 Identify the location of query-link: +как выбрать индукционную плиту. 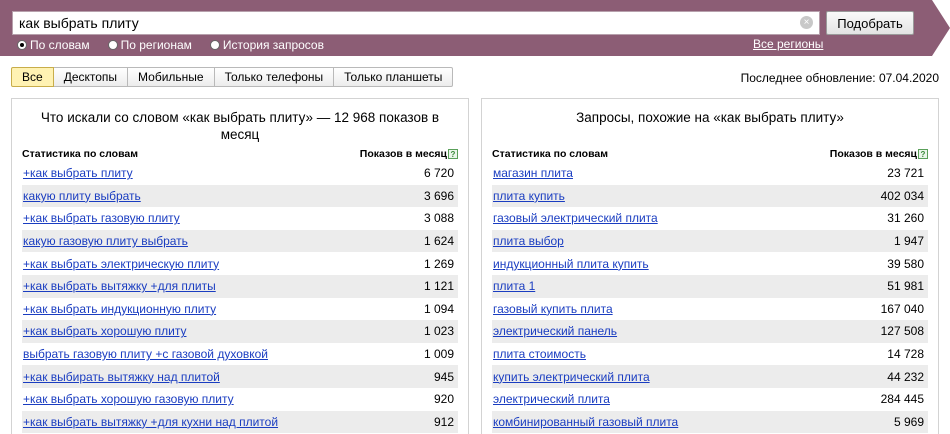
(119, 309).